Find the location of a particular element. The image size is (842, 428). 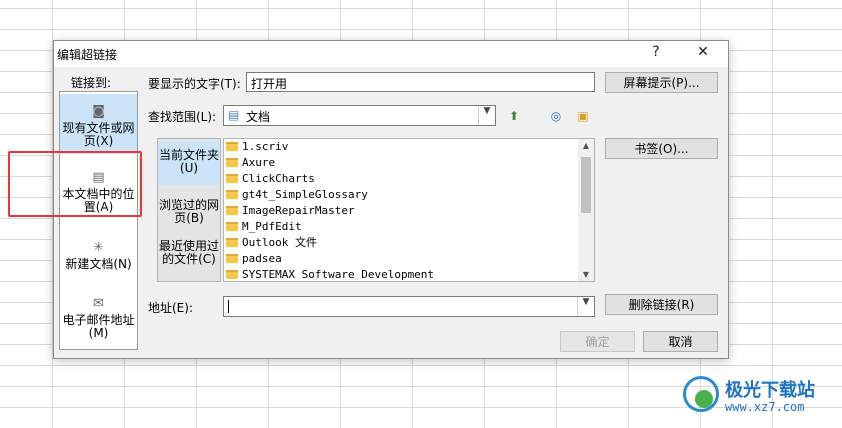

list-item: ClickCharts is located at coordinates (409, 179).